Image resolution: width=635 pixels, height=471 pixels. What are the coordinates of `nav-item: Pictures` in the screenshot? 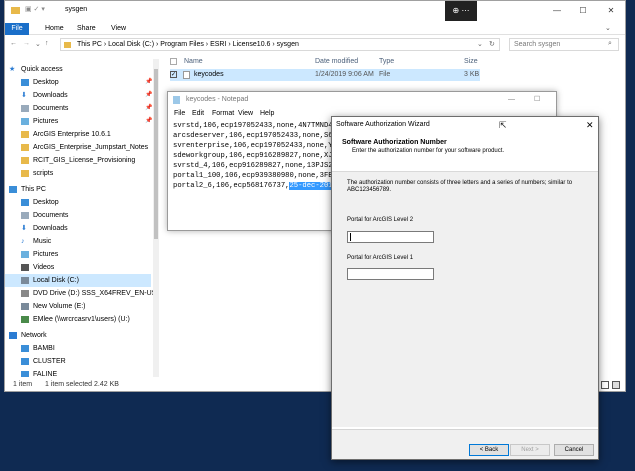 It's located at (78, 254).